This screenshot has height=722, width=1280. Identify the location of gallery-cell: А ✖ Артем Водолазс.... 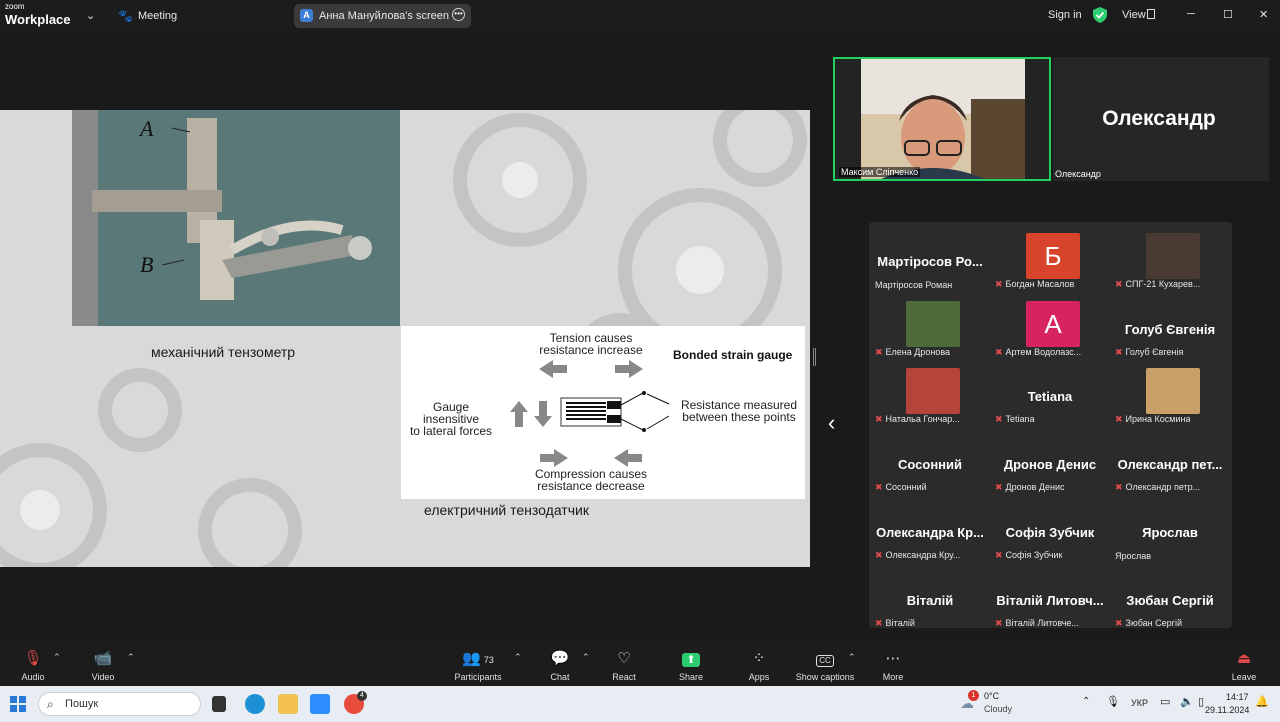
(1050, 328).